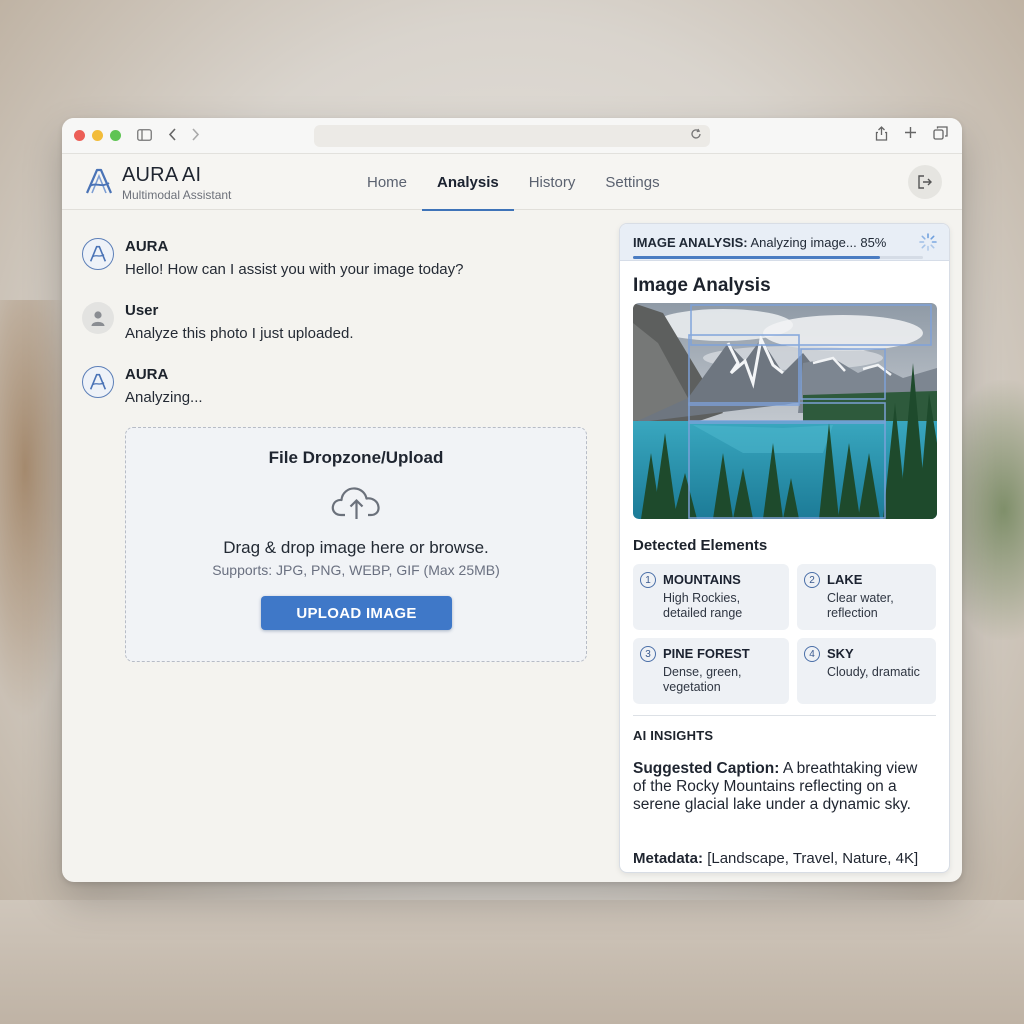 This screenshot has width=1024, height=1024. Describe the element at coordinates (690, 242) in the screenshot. I see `status-label: IMAGE ANALYSIS:` at that location.